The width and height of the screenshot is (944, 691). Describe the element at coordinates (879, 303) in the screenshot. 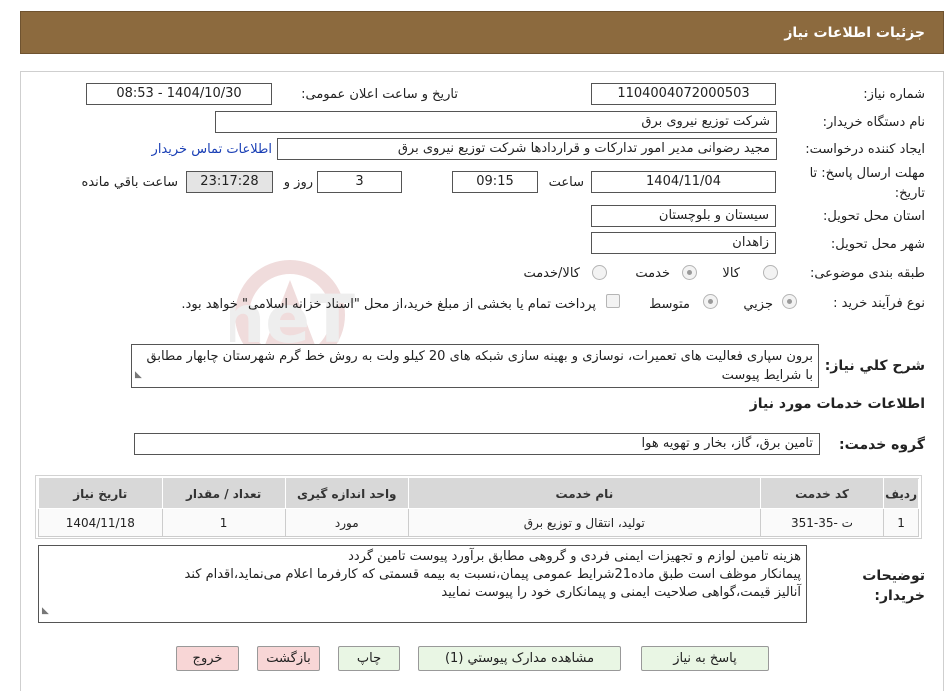

I see `process-label: نوع فرآیند خرید :` at that location.